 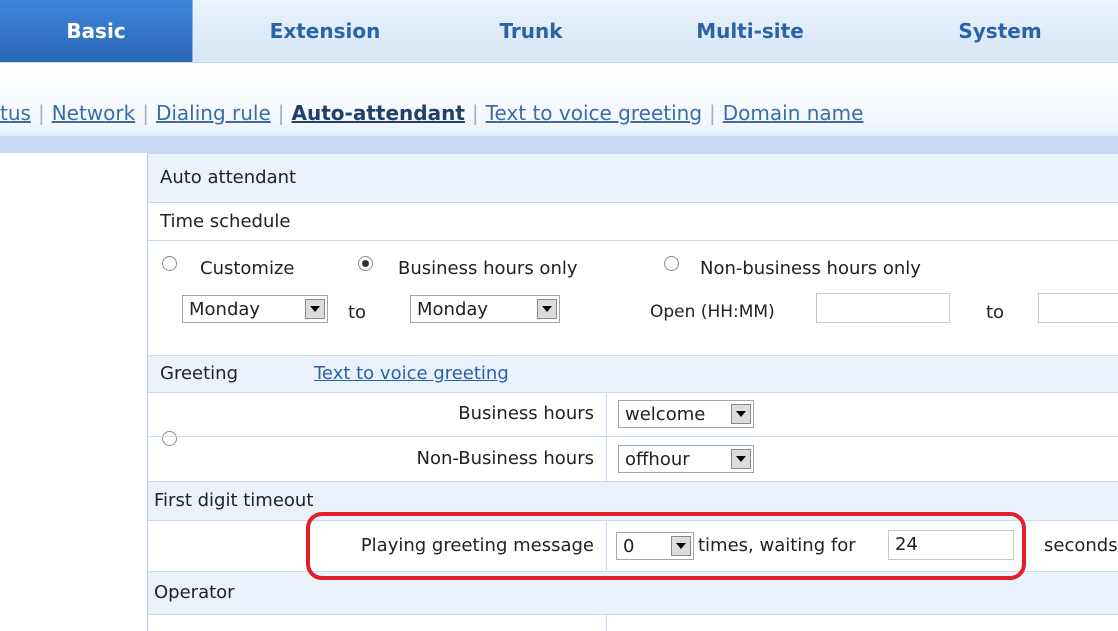 I want to click on top-nav-bar: Basic Extension Trunk Multi-site System, so click(x=559, y=31).